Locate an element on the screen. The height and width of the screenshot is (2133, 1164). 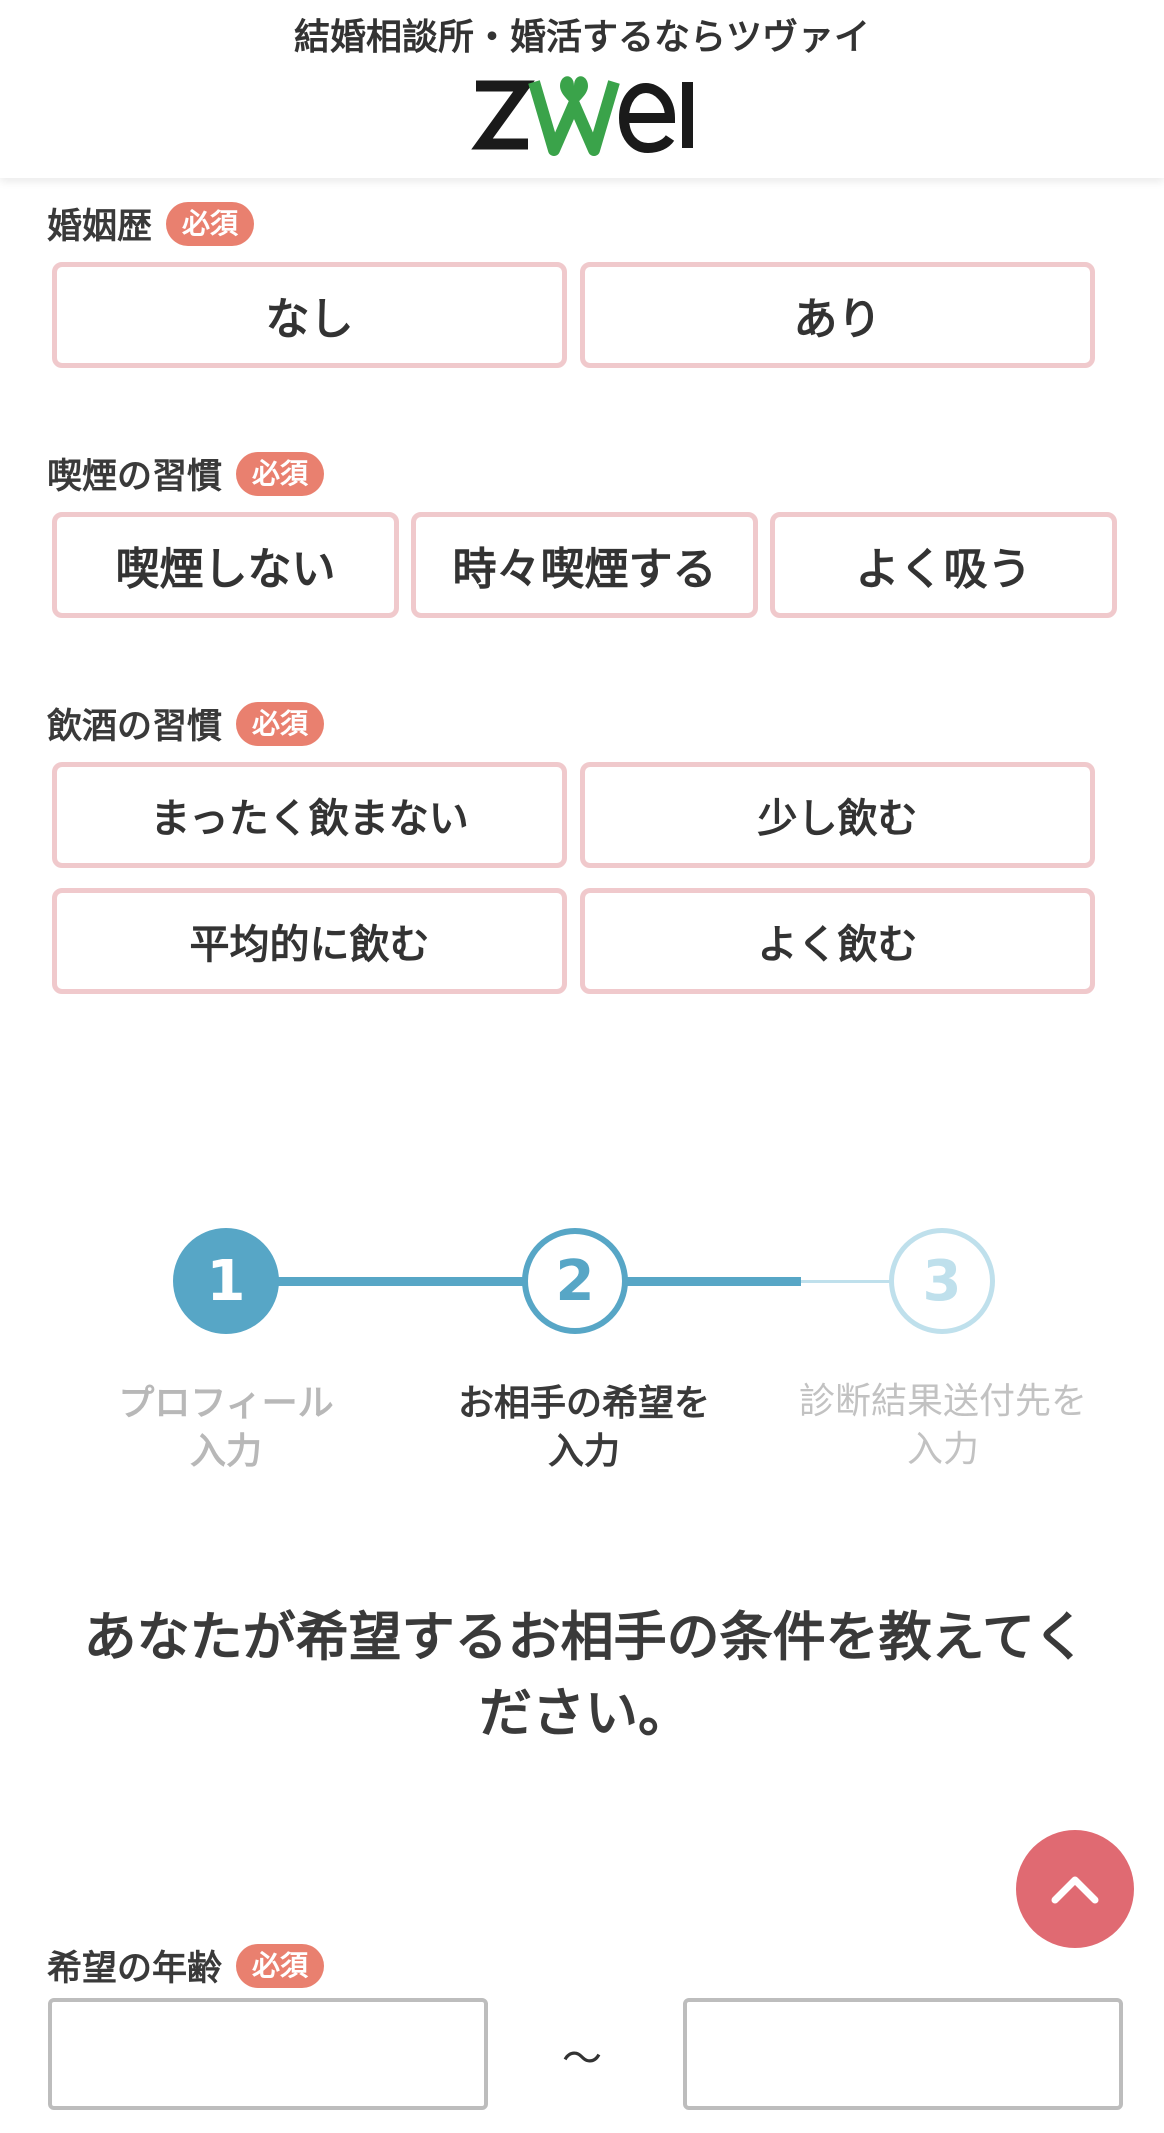
step-3-label: 診断結果送付先を 入力 is located at coordinates (942, 1425).